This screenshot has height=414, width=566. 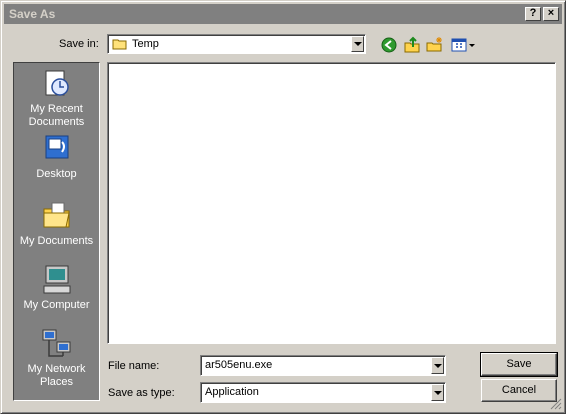 What do you see at coordinates (519, 364) in the screenshot?
I see `save-button: Save` at bounding box center [519, 364].